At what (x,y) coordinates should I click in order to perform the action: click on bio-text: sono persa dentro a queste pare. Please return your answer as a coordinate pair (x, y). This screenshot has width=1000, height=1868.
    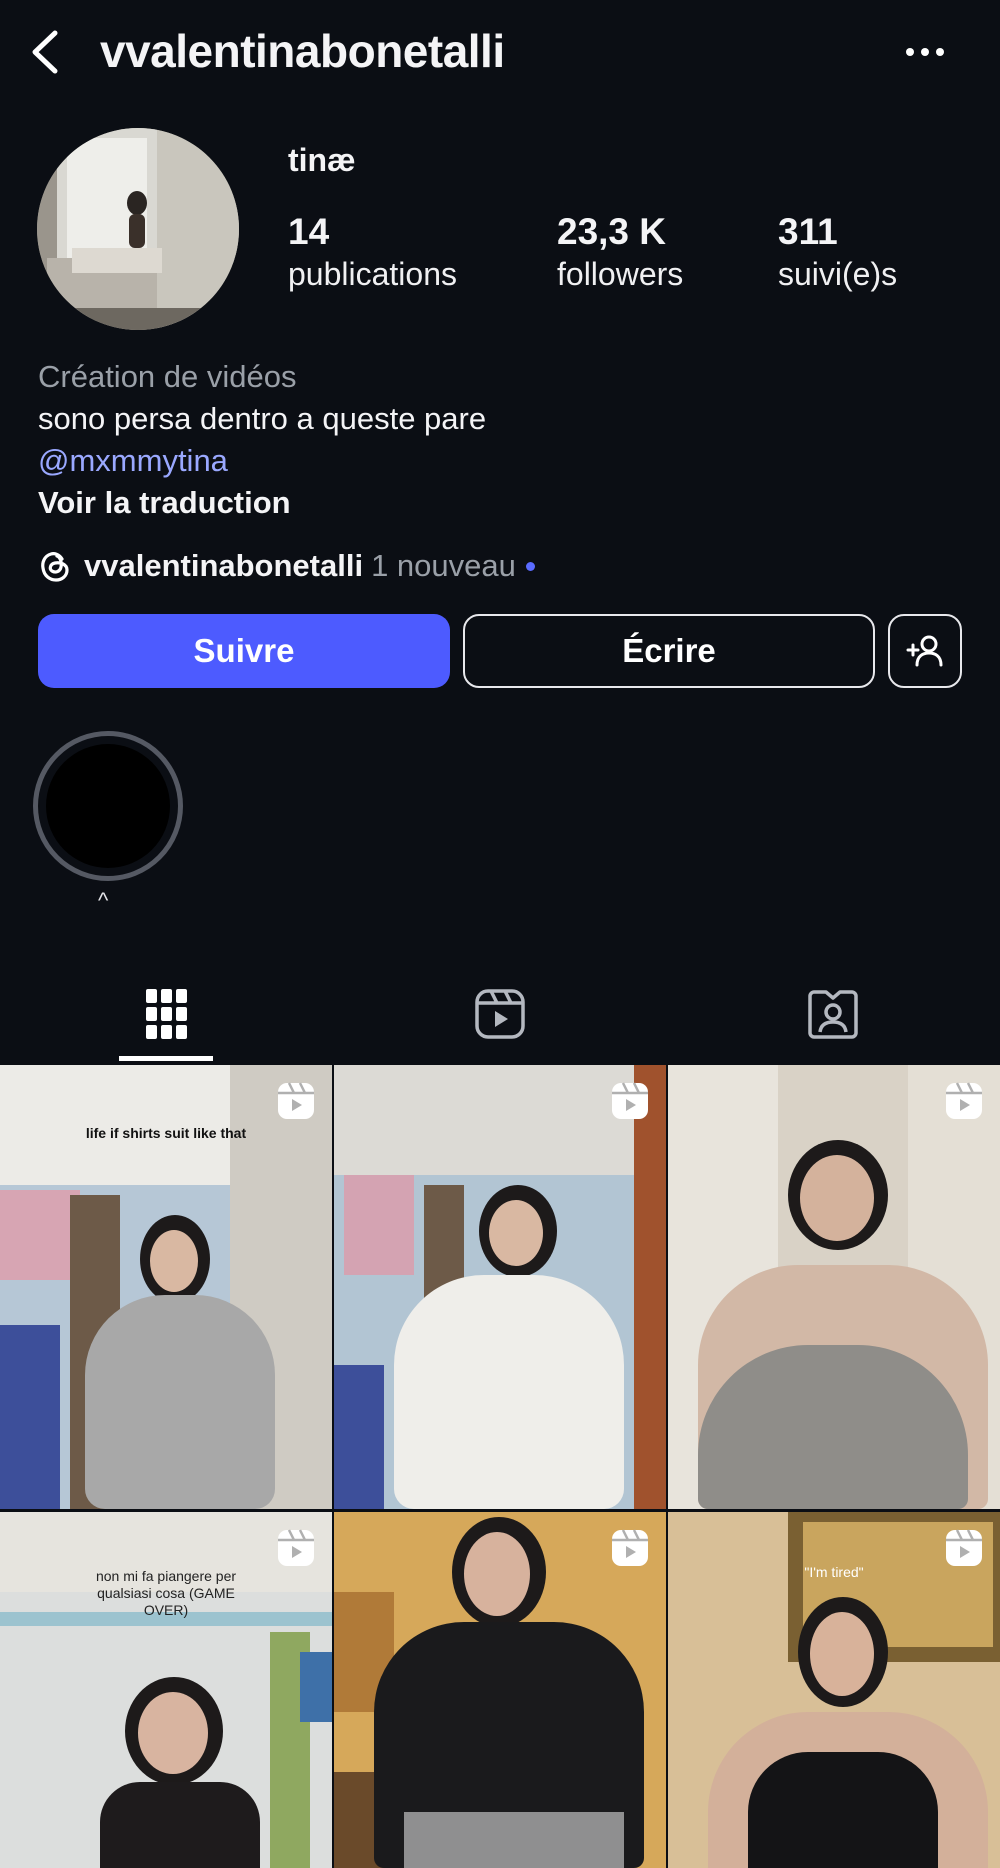
    Looking at the image, I should click on (262, 418).